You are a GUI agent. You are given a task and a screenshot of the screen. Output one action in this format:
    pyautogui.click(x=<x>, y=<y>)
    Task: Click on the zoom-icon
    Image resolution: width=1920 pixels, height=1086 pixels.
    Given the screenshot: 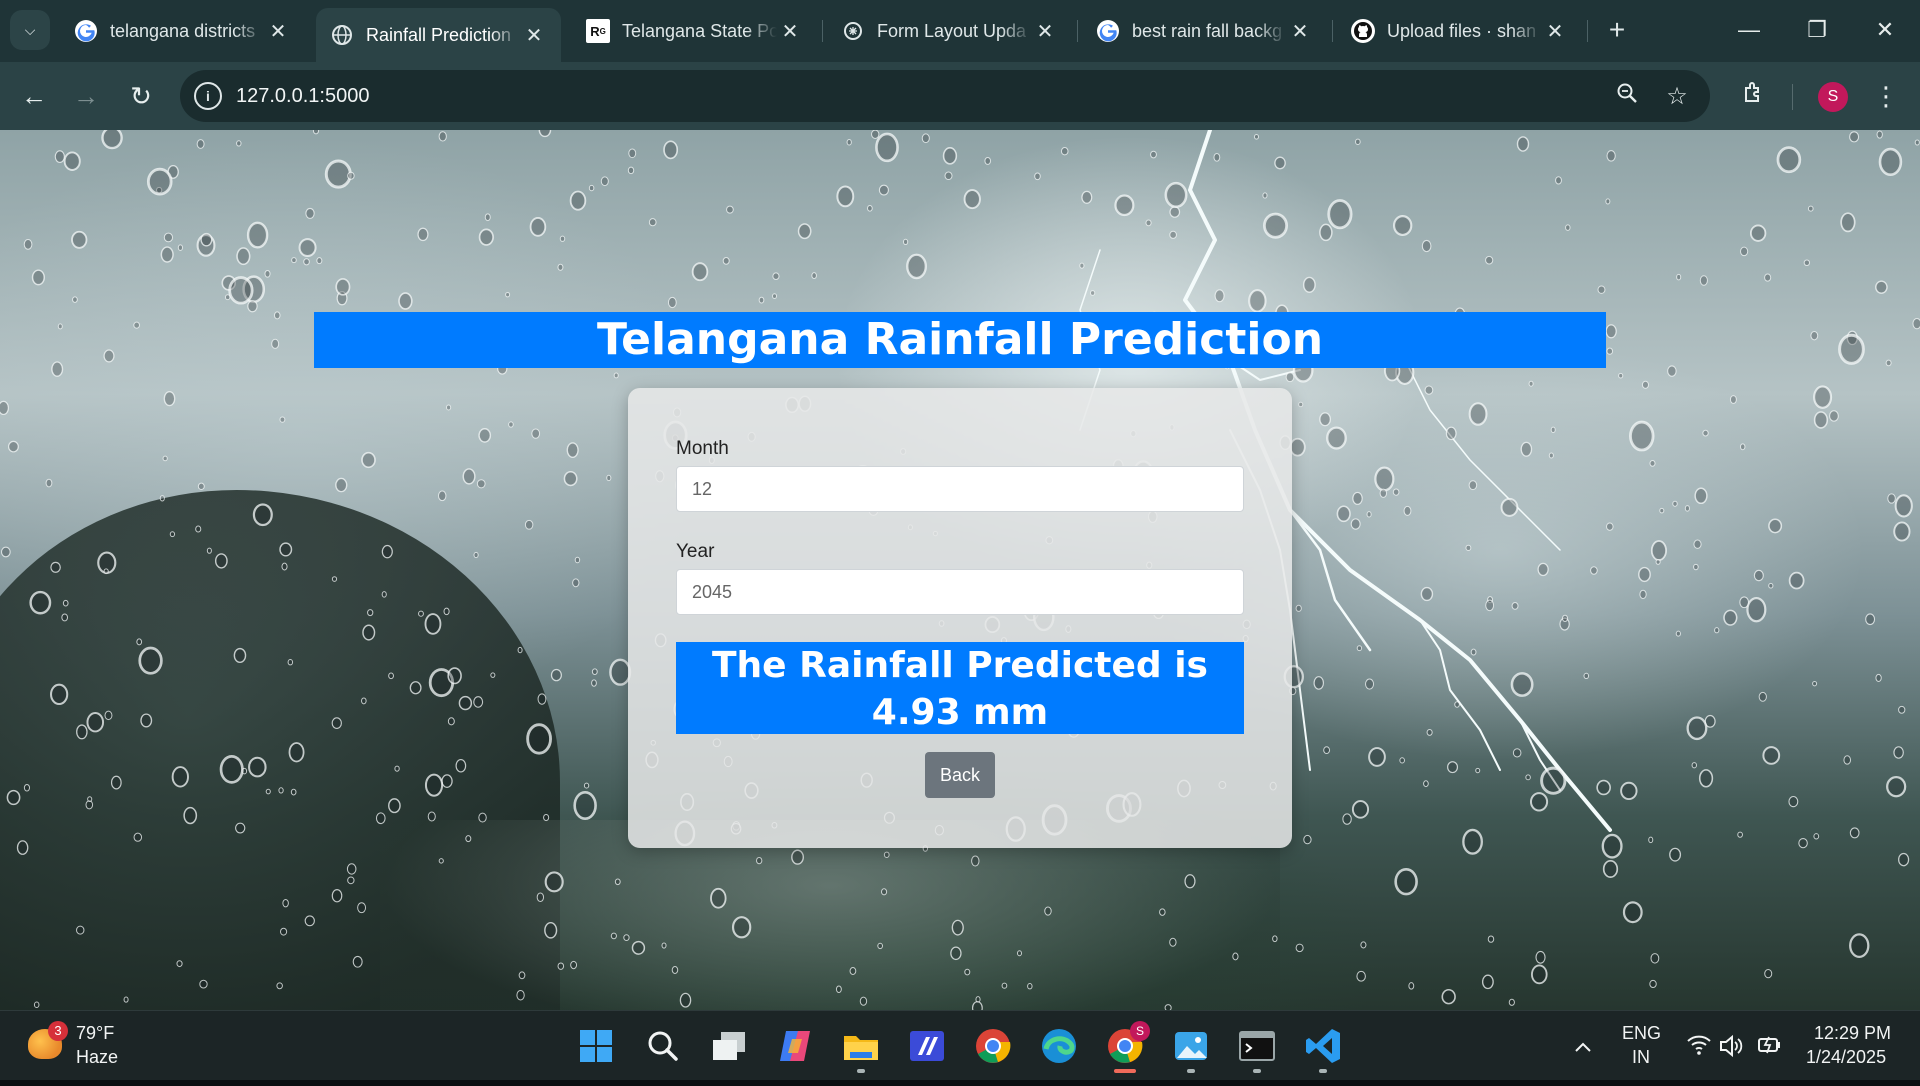 What is the action you would take?
    pyautogui.click(x=1627, y=97)
    